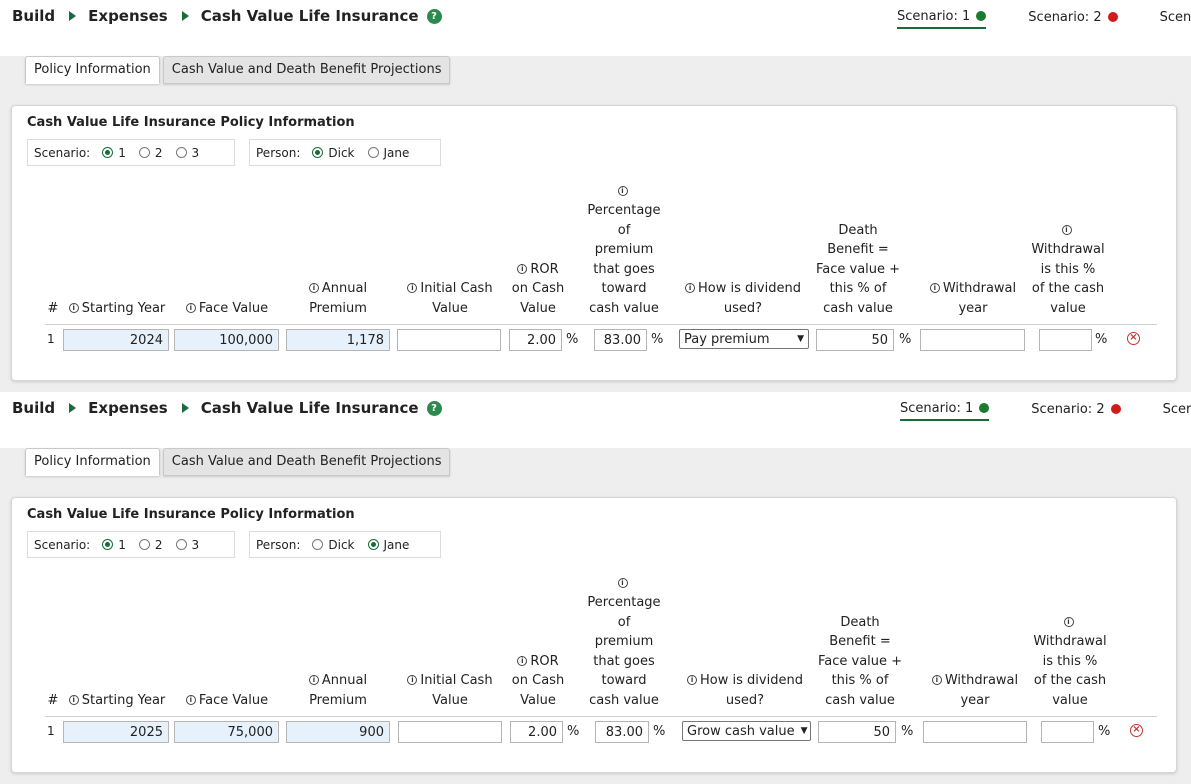 Image resolution: width=1191 pixels, height=784 pixels. What do you see at coordinates (727, 339) in the screenshot?
I see `dividend-selected-value: Pay premium` at bounding box center [727, 339].